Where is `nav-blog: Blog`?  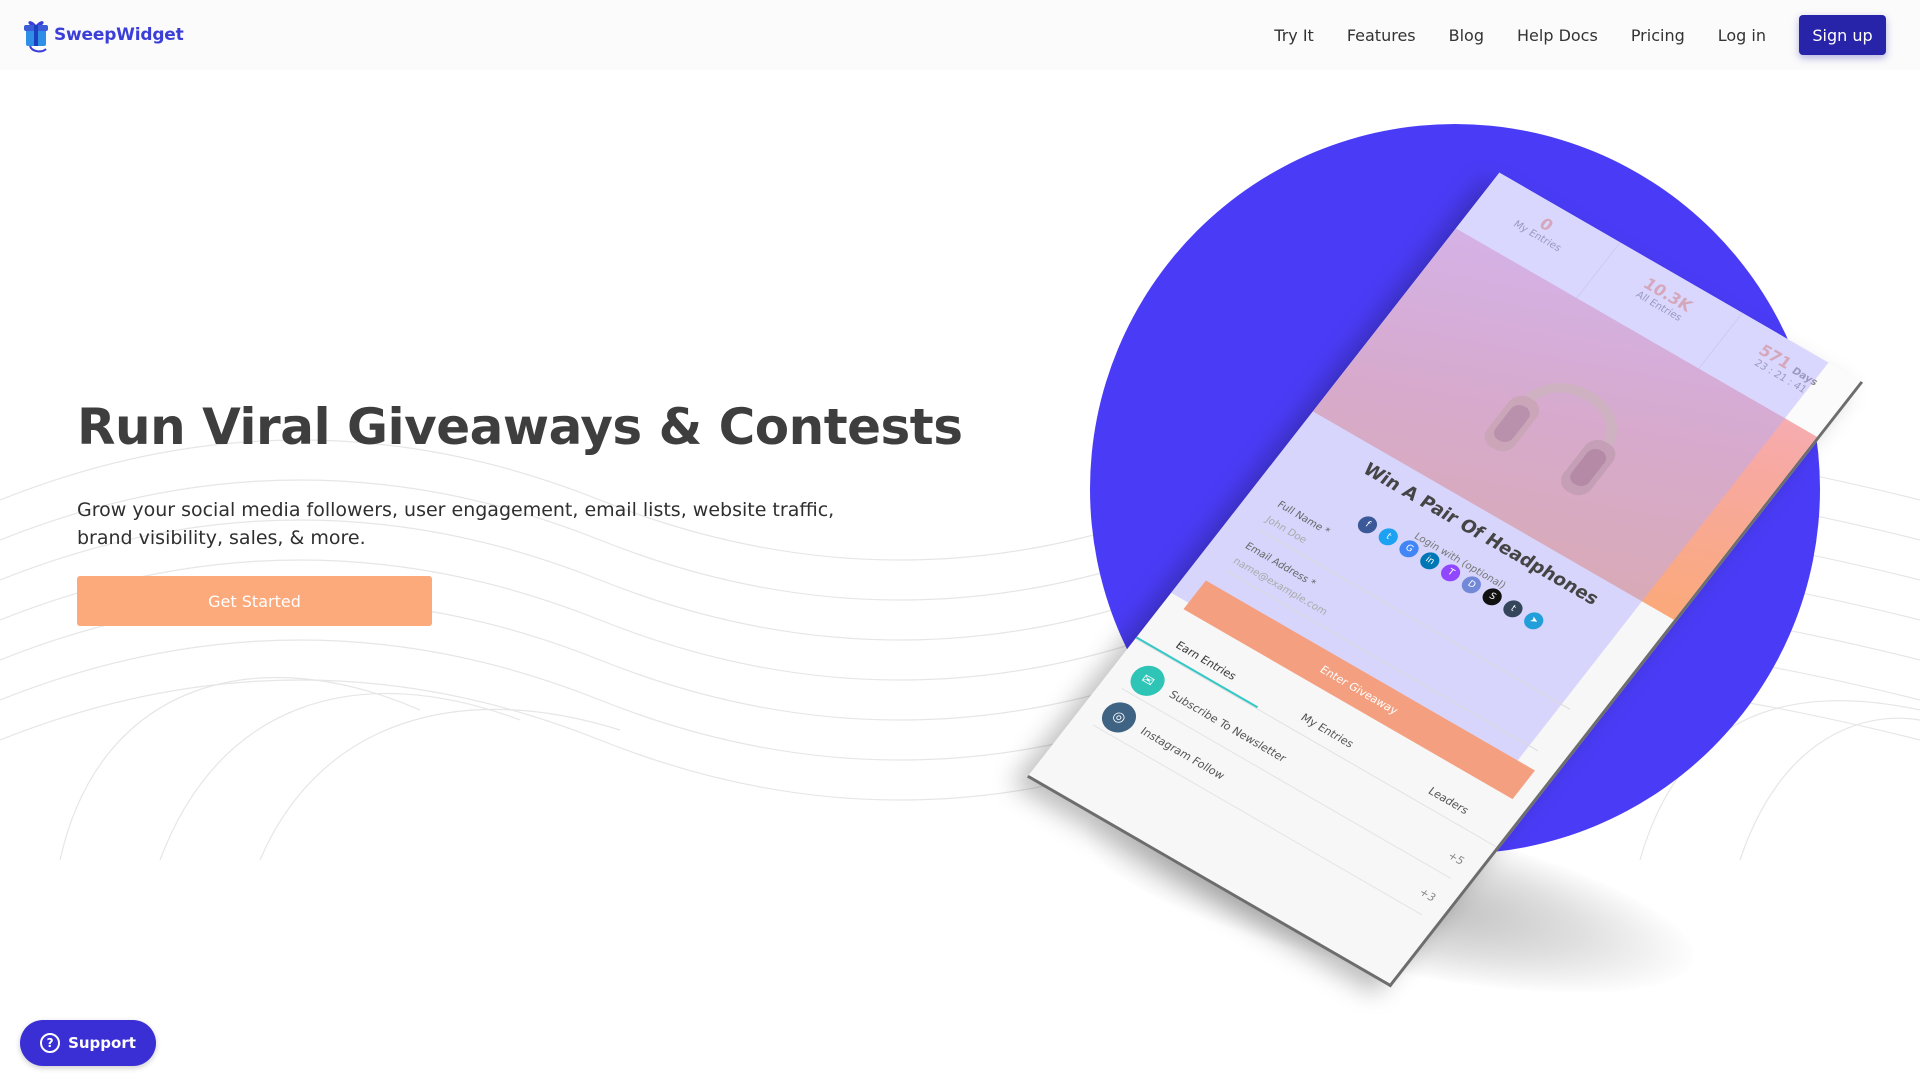 nav-blog: Blog is located at coordinates (1466, 35).